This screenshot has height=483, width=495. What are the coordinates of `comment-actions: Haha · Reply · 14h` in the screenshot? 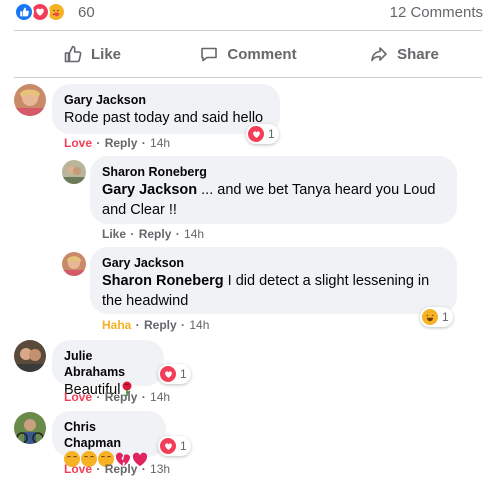 It's located at (156, 325).